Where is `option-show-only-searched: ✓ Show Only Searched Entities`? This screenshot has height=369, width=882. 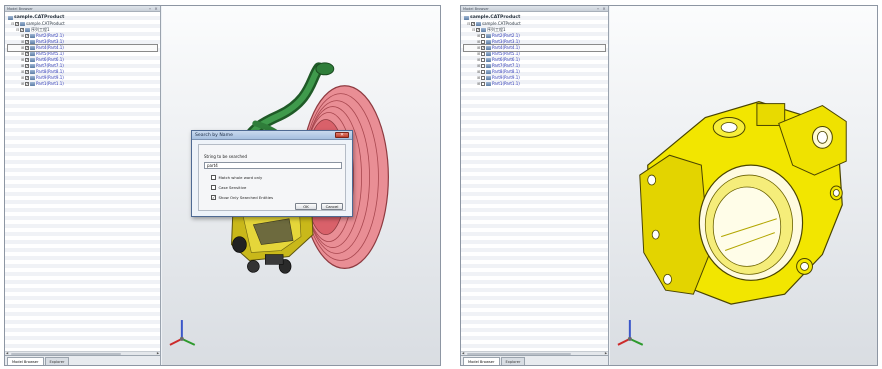 option-show-only-searched: ✓ Show Only Searched Entities is located at coordinates (242, 197).